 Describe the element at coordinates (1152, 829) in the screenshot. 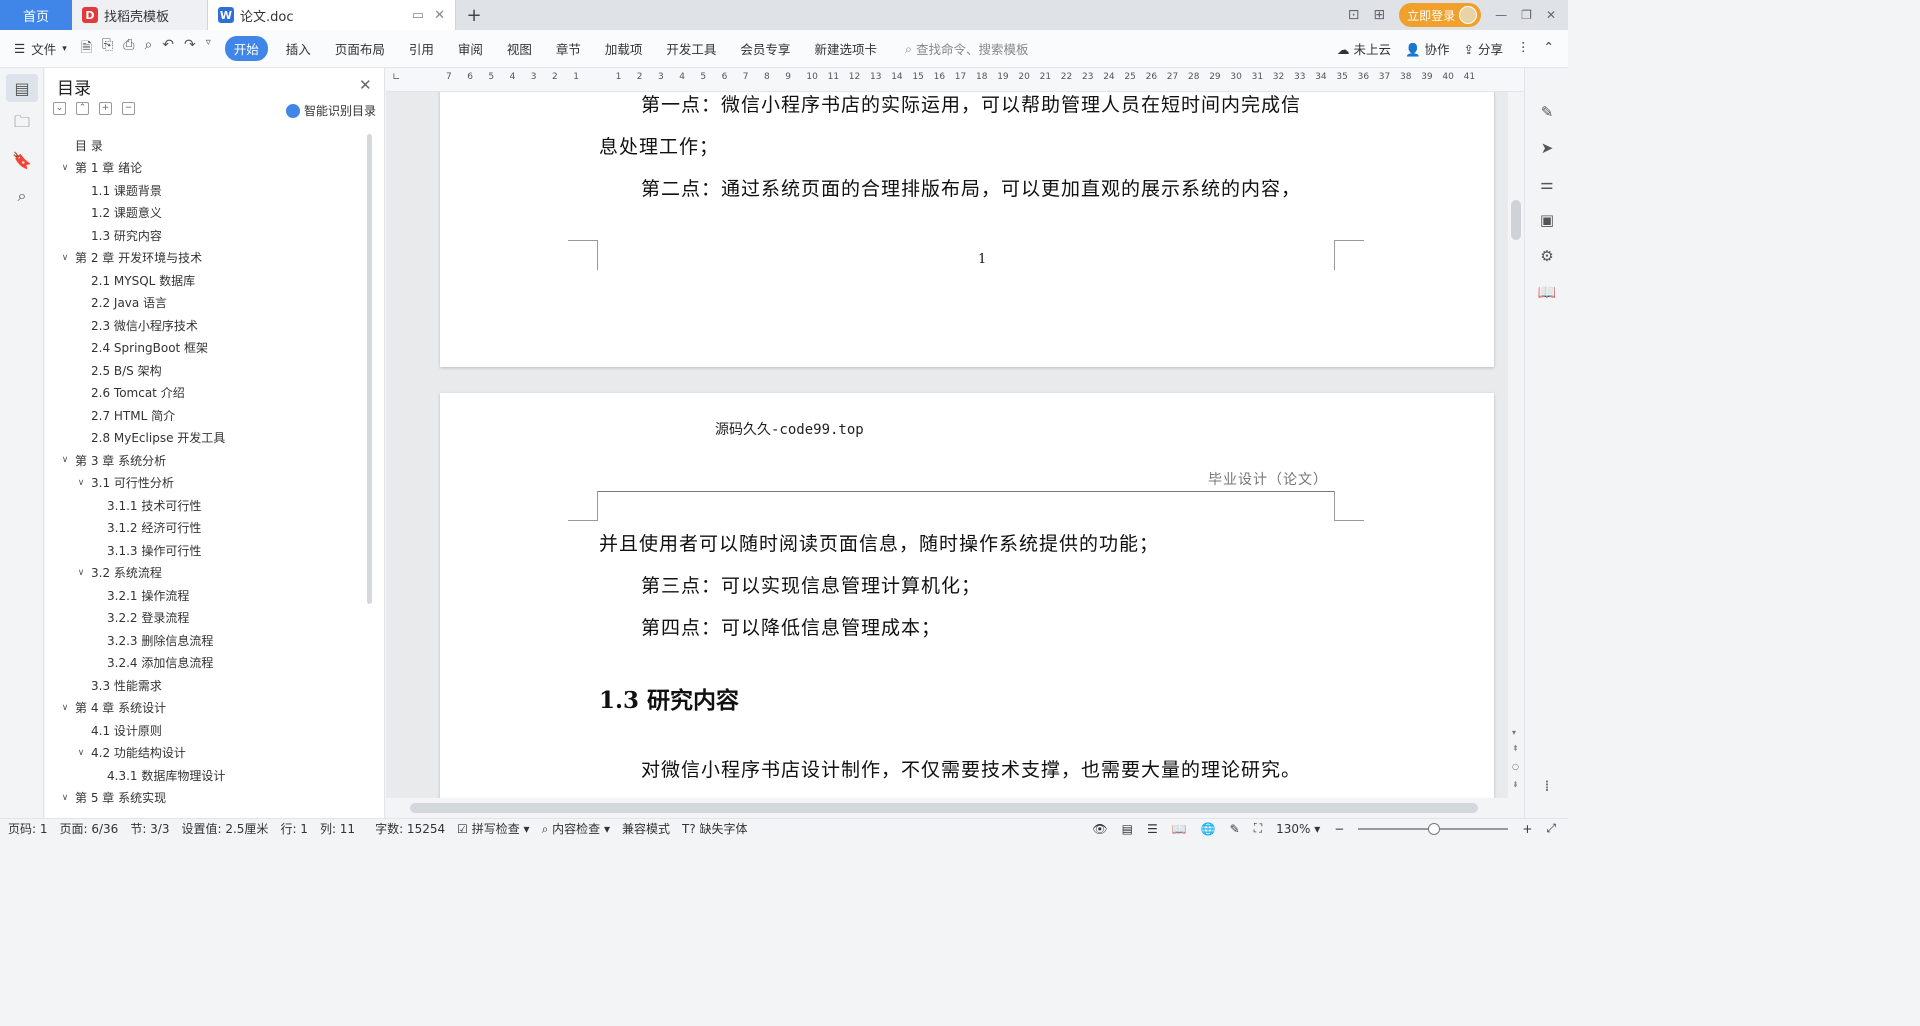

I see `outline-view-icon: ☰` at that location.